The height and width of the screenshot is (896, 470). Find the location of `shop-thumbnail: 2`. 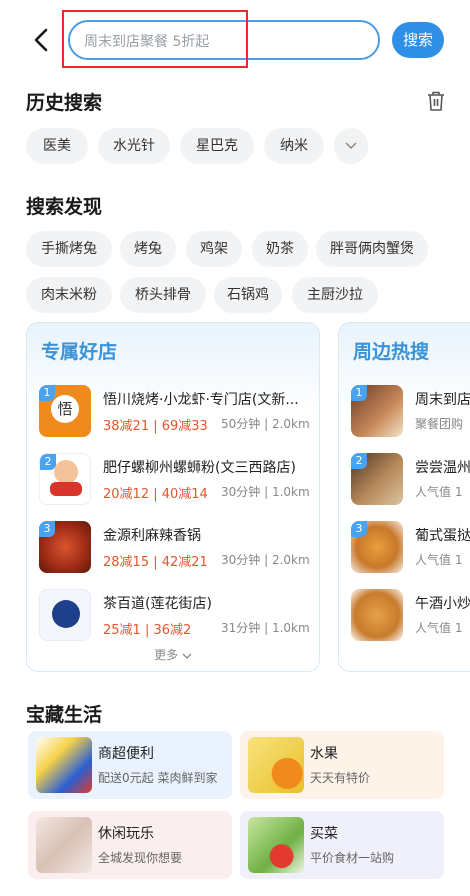

shop-thumbnail: 2 is located at coordinates (65, 479).